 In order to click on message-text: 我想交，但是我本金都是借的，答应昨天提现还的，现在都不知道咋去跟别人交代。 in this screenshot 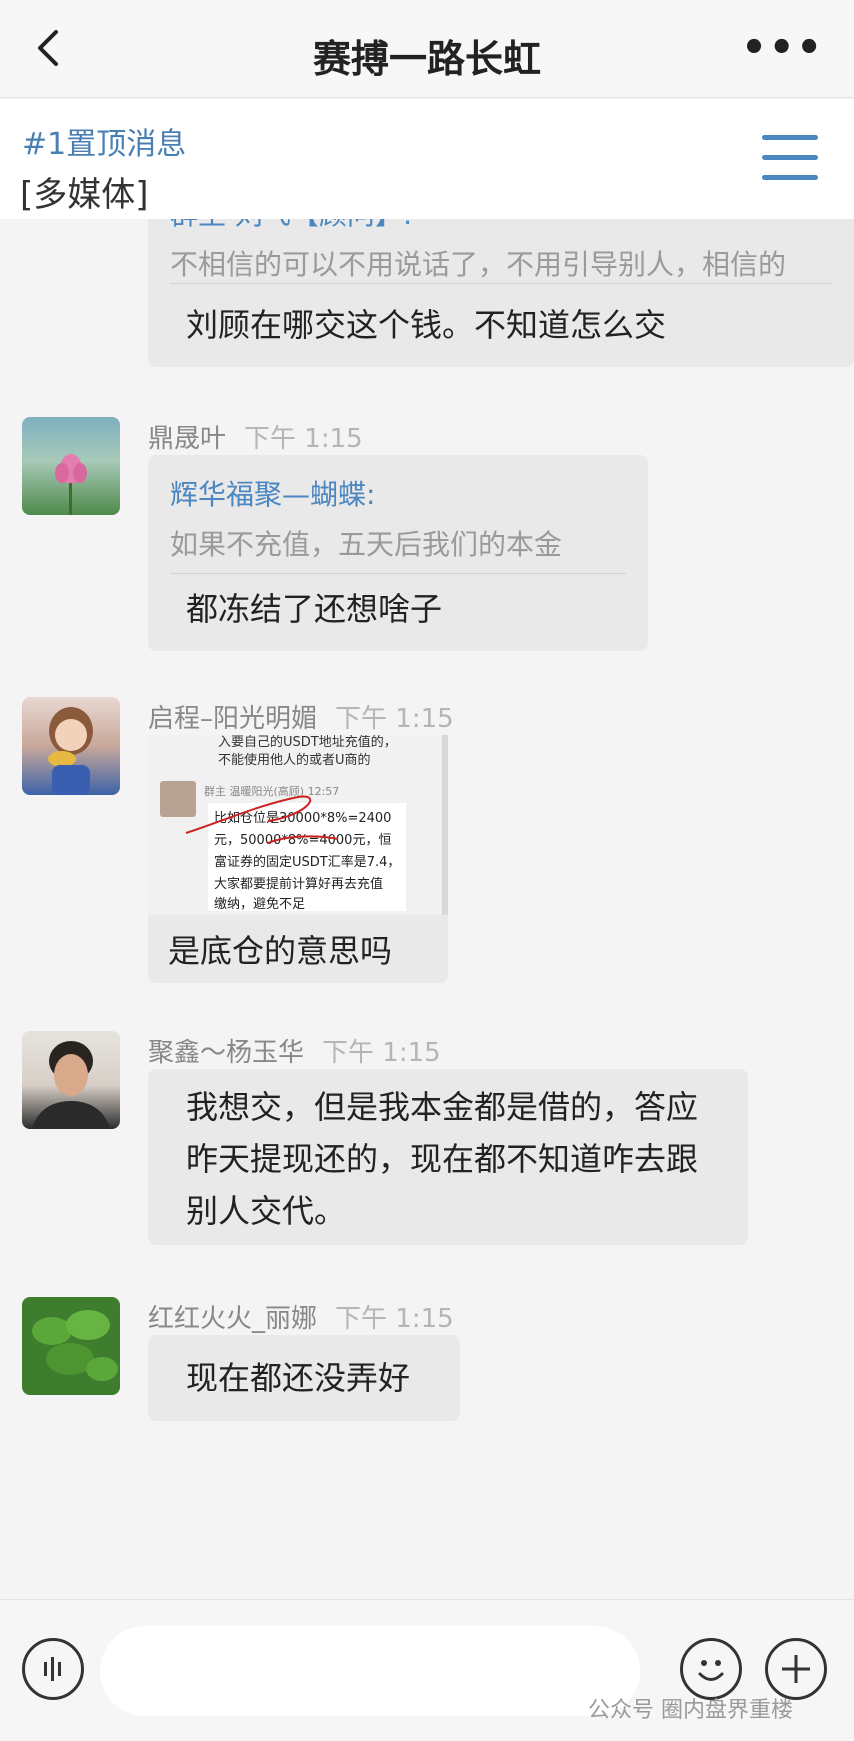, I will do `click(442, 1159)`.